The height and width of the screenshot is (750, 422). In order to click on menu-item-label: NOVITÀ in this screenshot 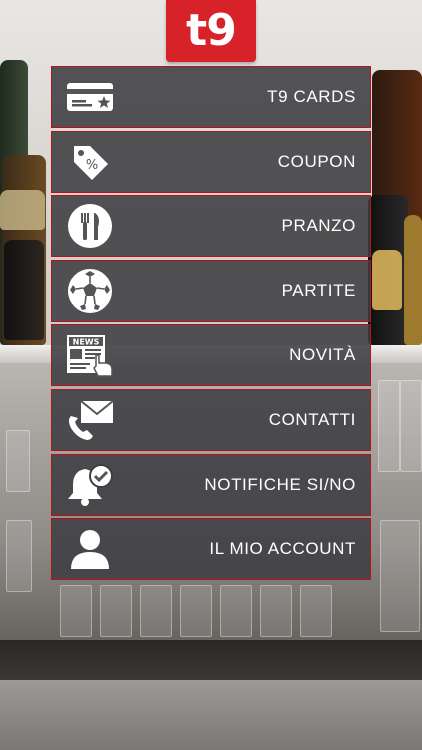, I will do `click(322, 355)`.